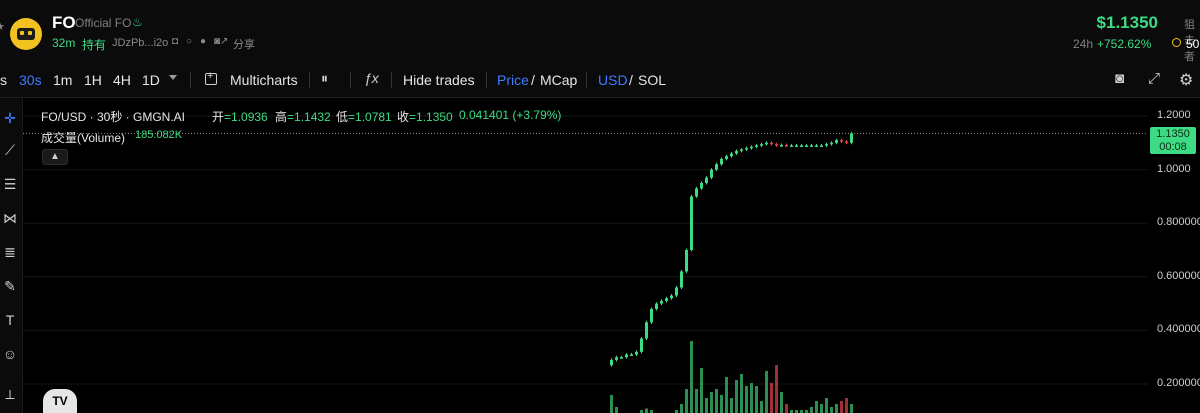 The width and height of the screenshot is (1200, 413). What do you see at coordinates (613, 80) in the screenshot?
I see `usd-toggle: USD` at bounding box center [613, 80].